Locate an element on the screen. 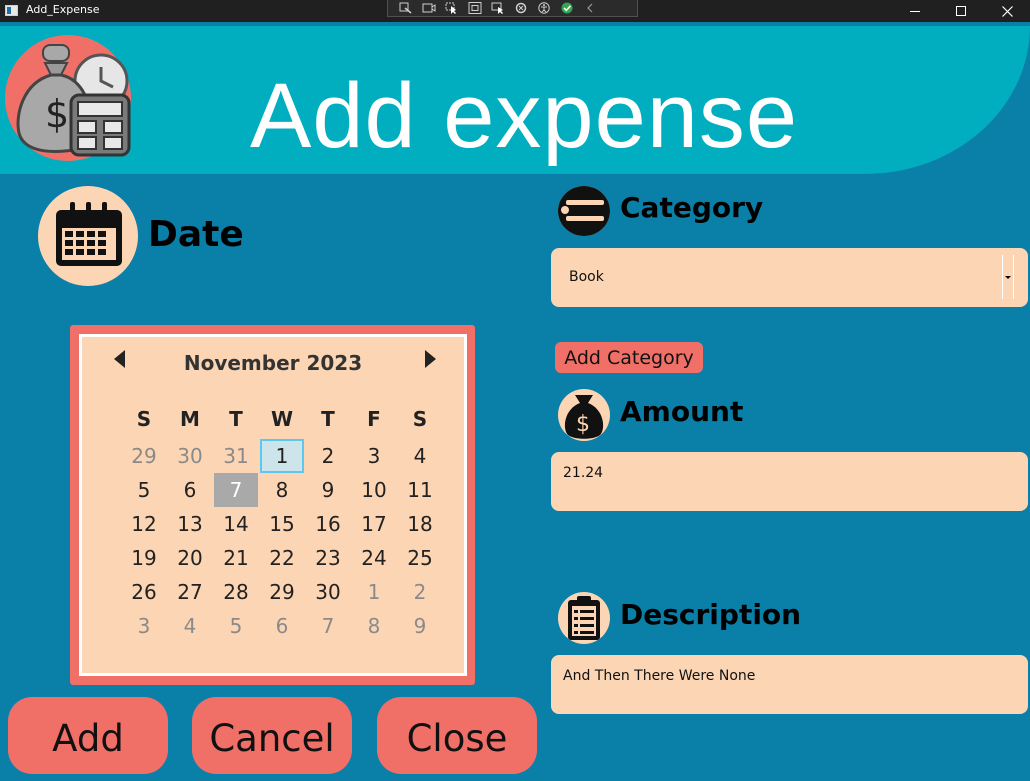  calendar-month-label: November 2023 is located at coordinates (273, 363).